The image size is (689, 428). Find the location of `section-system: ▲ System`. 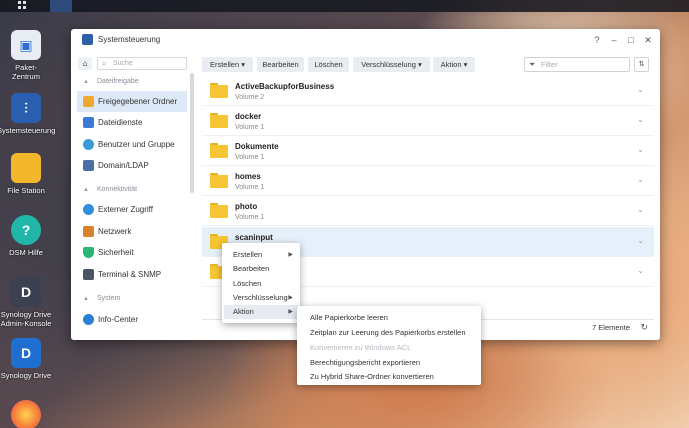

section-system: ▲ System is located at coordinates (132, 299).